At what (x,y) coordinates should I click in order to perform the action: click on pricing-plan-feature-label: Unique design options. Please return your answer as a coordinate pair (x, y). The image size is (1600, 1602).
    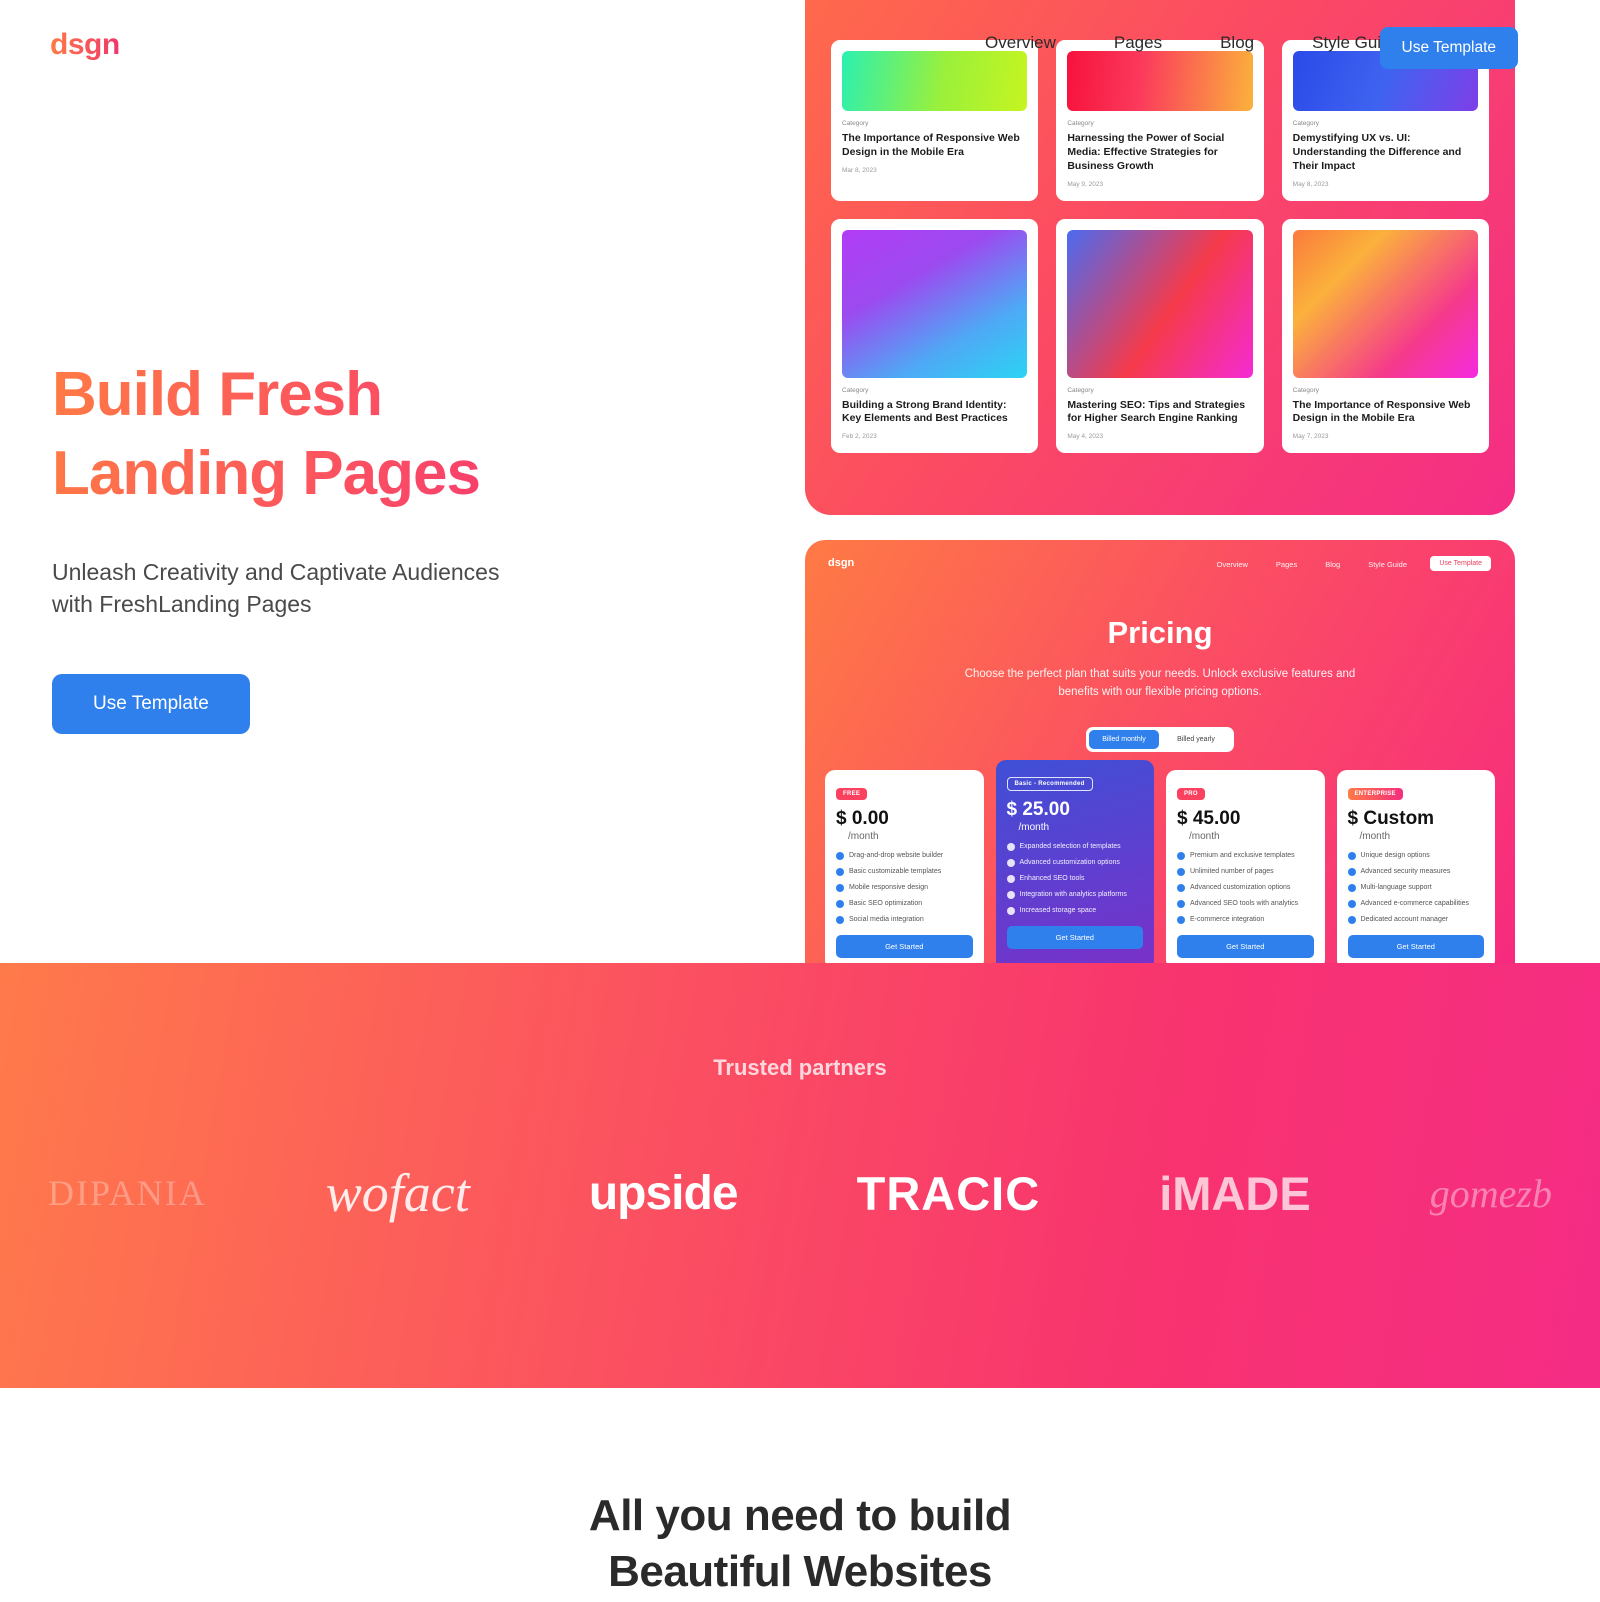
    Looking at the image, I should click on (1395, 855).